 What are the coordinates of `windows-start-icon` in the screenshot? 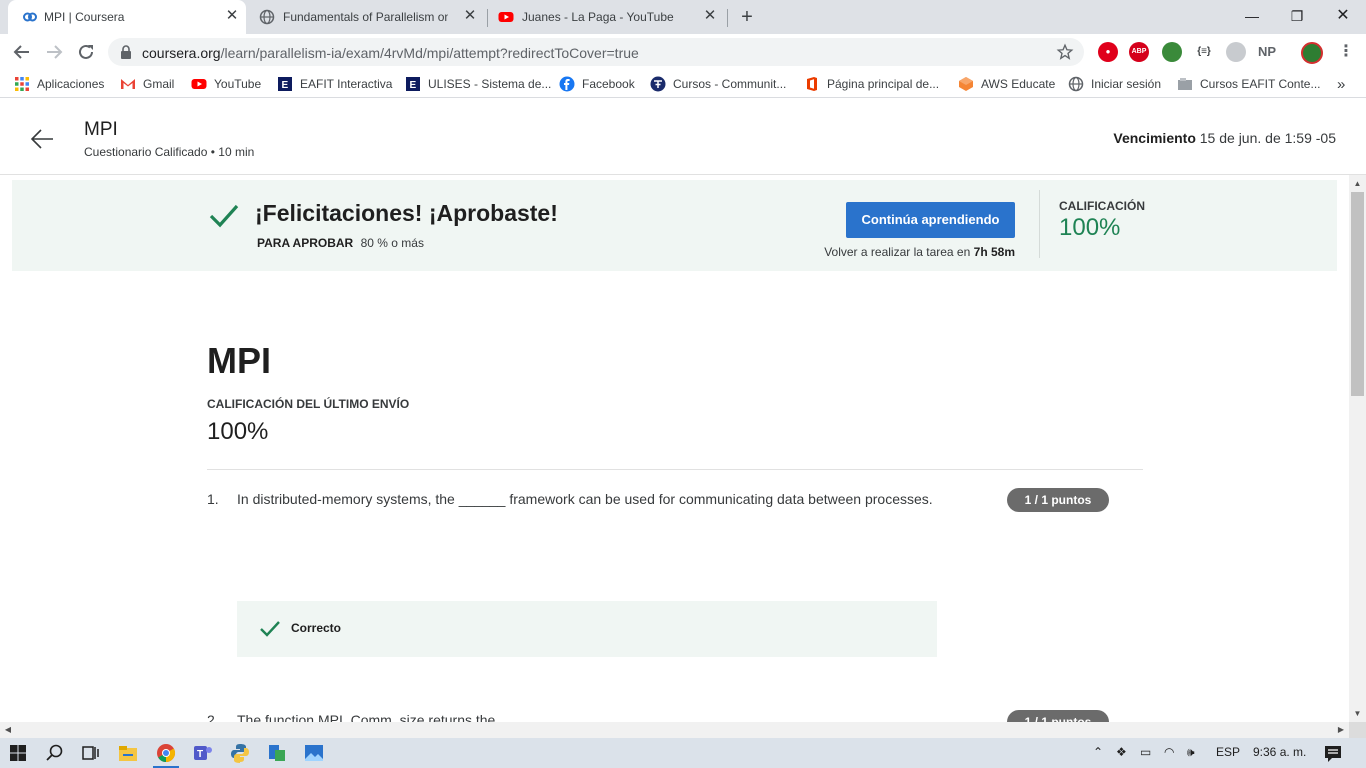 It's located at (18, 753).